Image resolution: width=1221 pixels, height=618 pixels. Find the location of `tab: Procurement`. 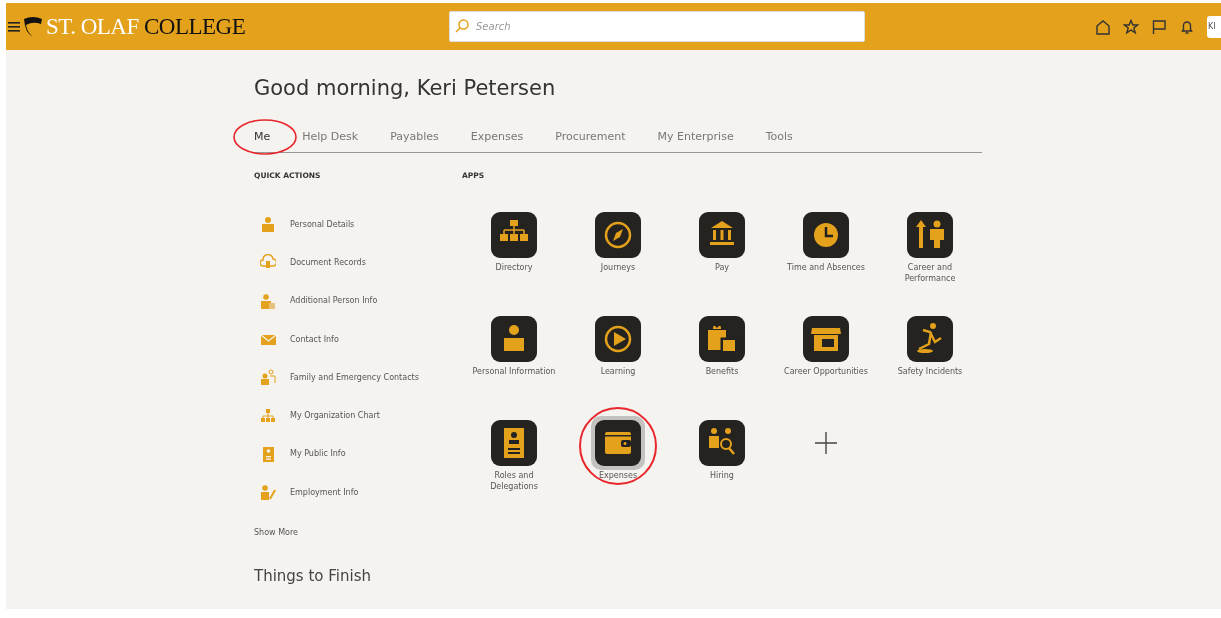

tab: Procurement is located at coordinates (590, 136).